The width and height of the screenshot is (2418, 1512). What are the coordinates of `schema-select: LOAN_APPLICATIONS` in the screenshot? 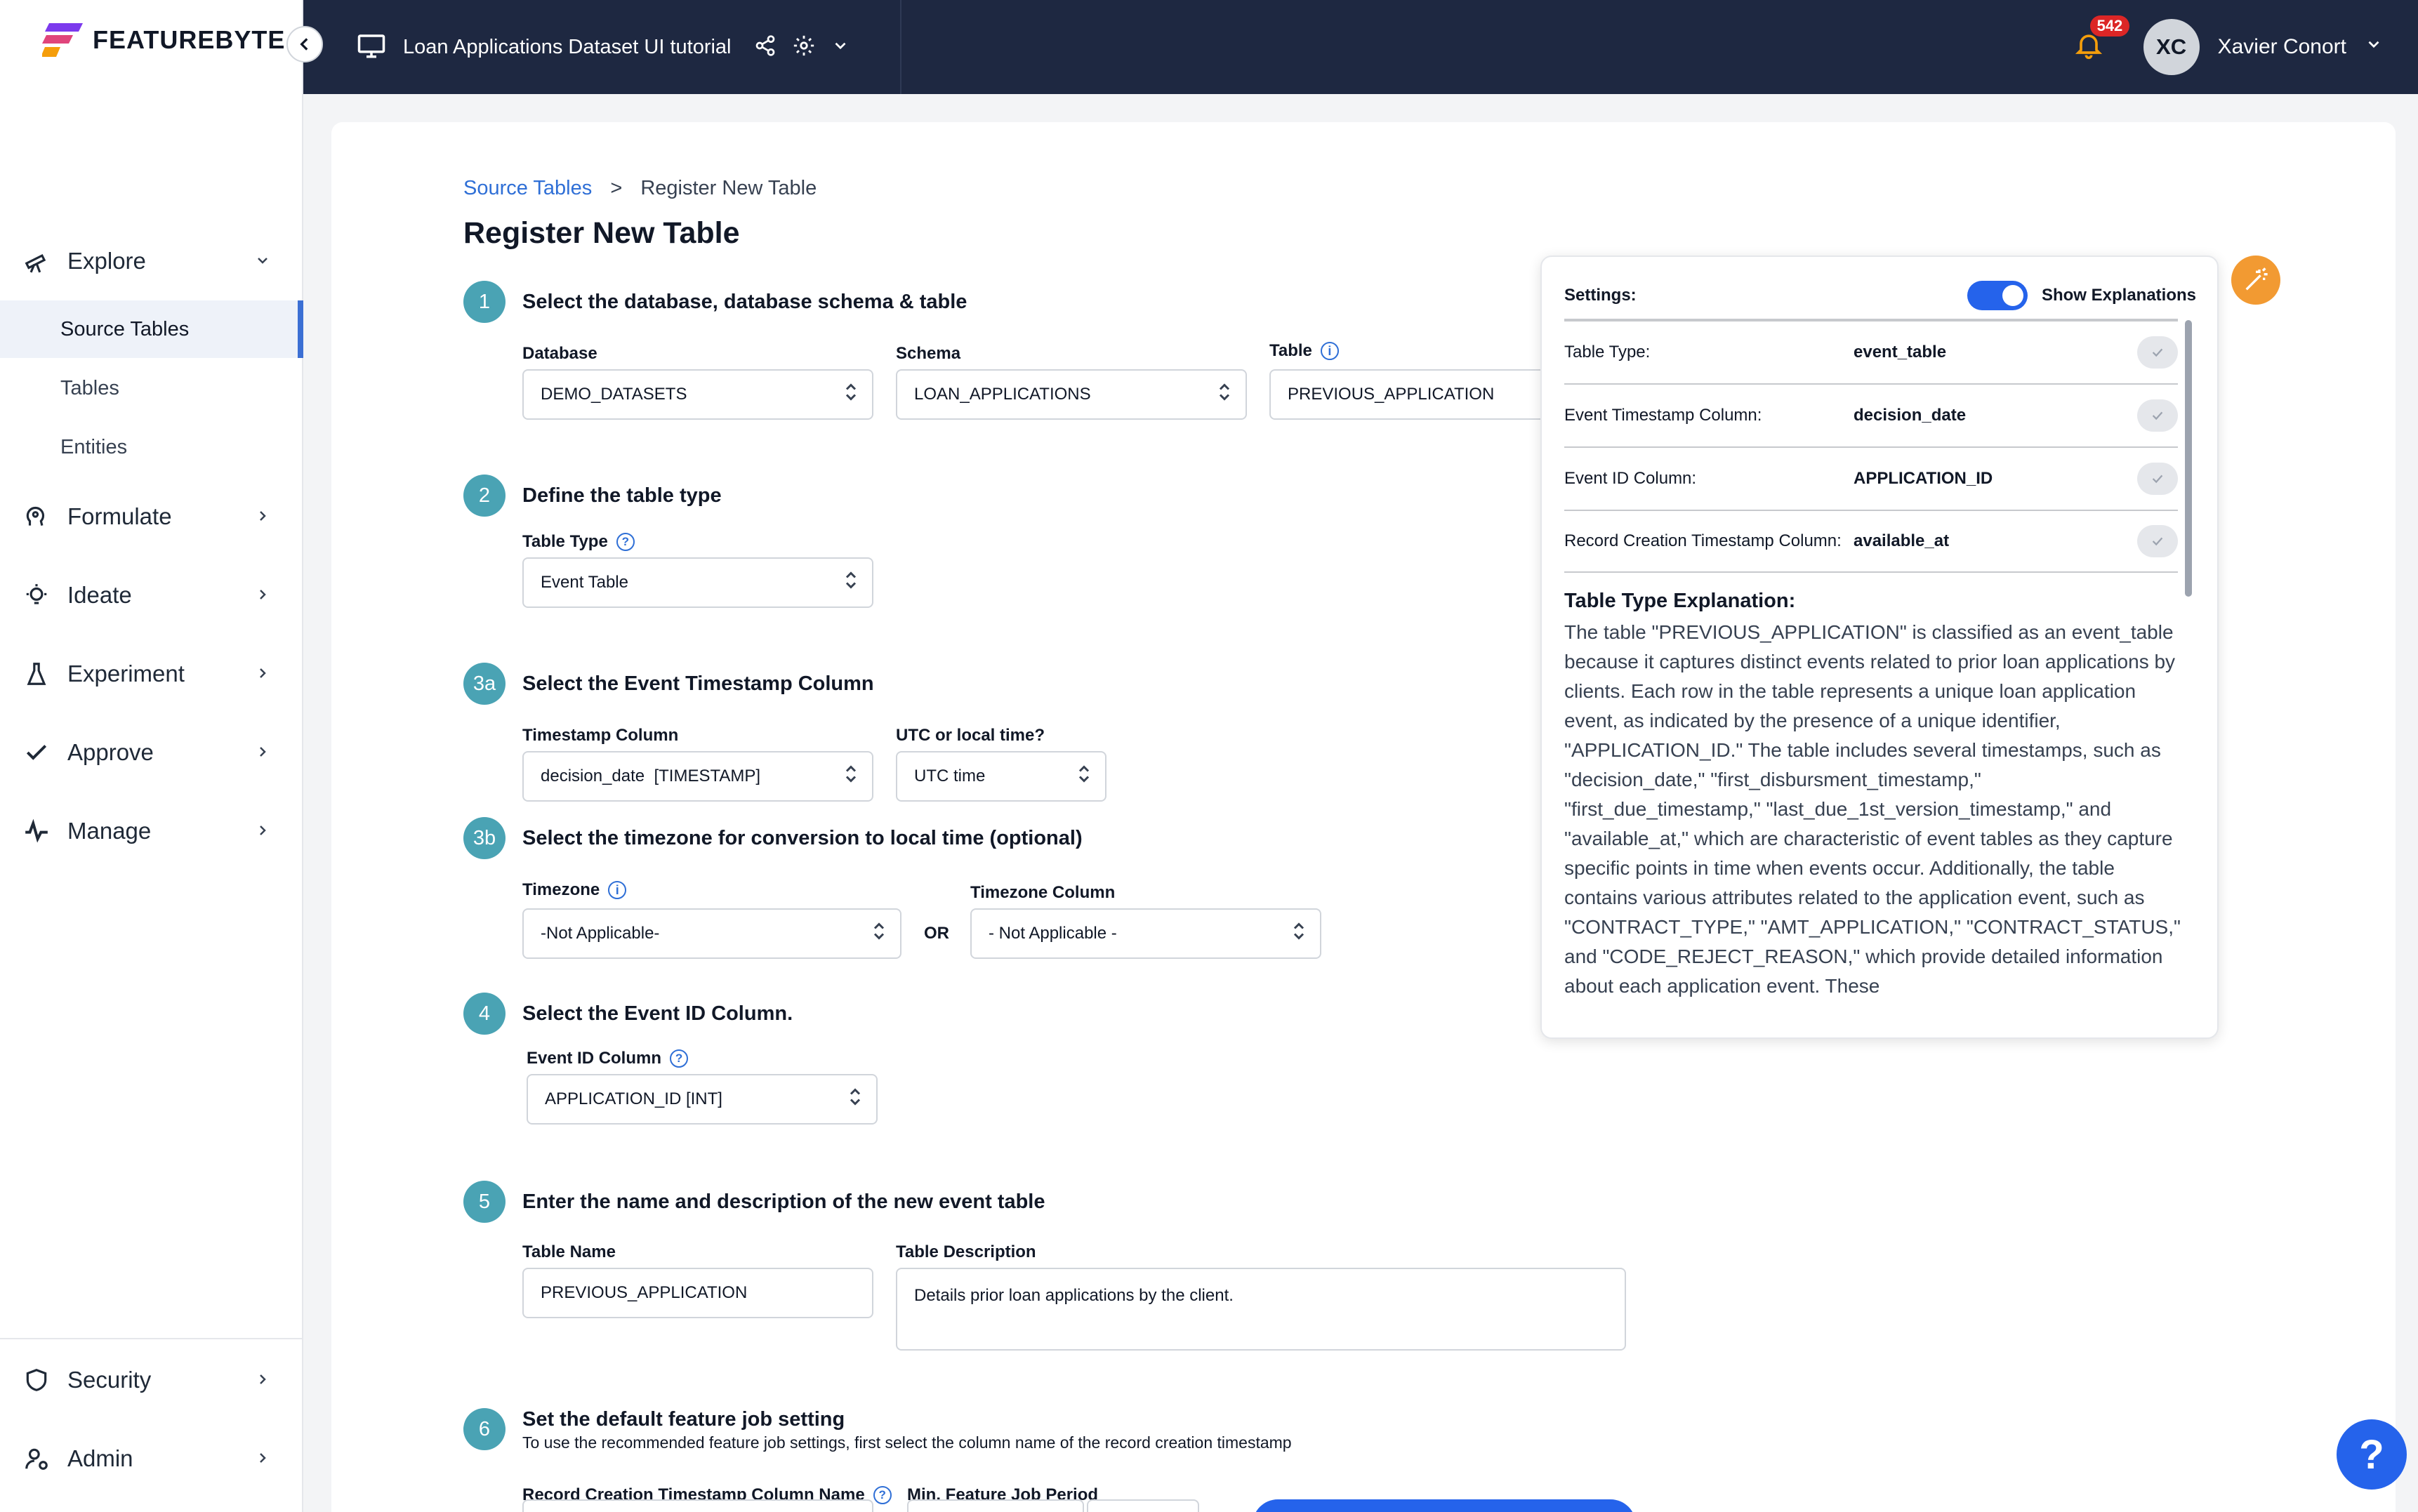 It's located at (1071, 394).